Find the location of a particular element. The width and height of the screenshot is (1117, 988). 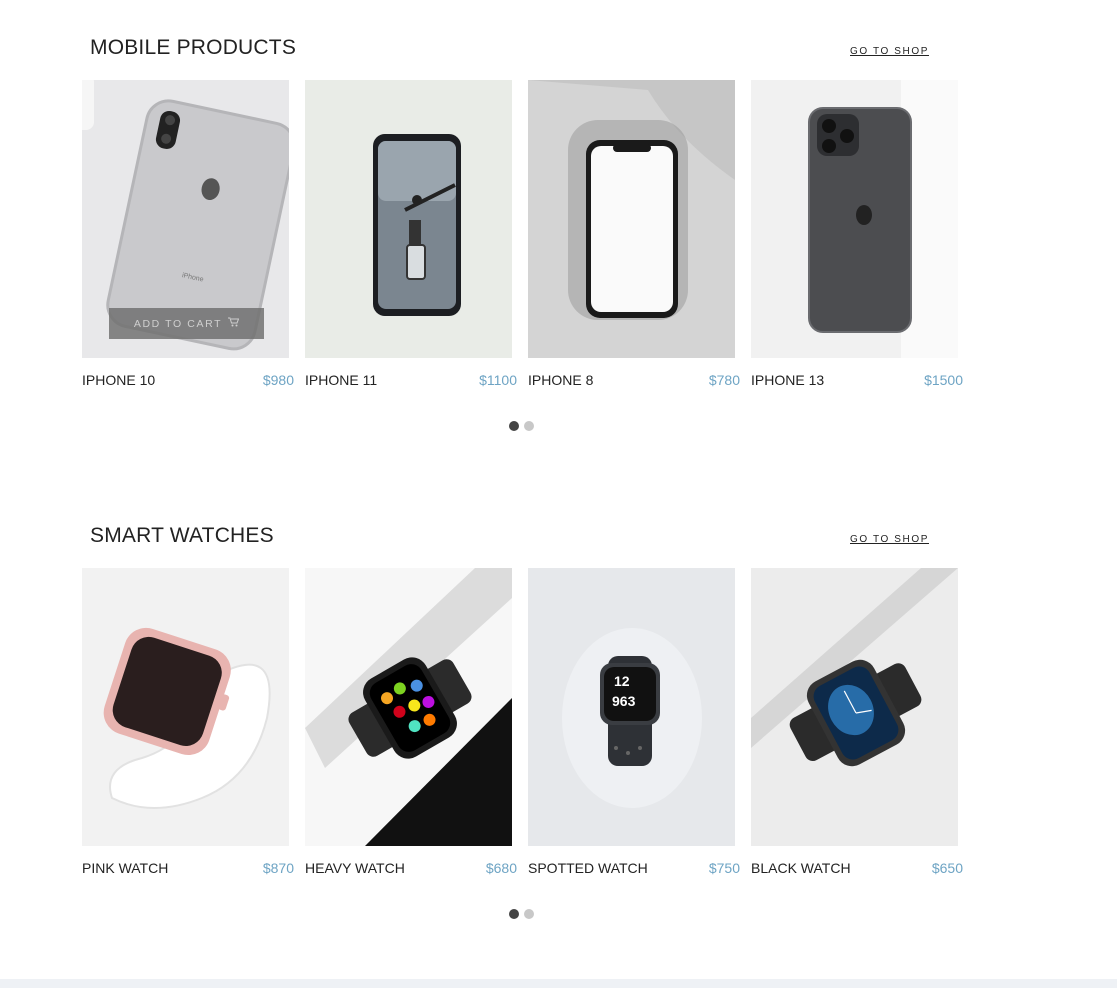

product-name: BLACK WATCH is located at coordinates (801, 868).